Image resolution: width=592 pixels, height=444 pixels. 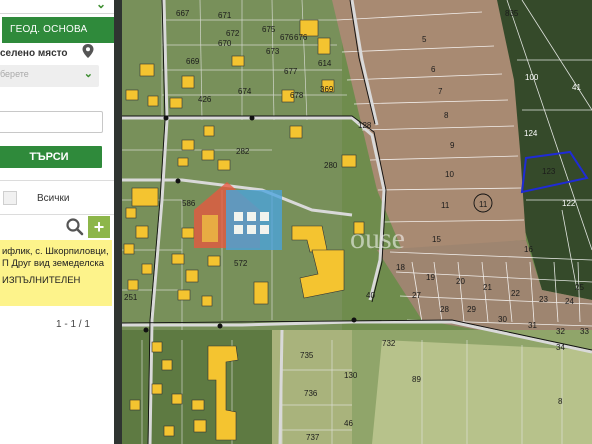 What do you see at coordinates (483, 204) in the screenshot?
I see `block-number: 11` at bounding box center [483, 204].